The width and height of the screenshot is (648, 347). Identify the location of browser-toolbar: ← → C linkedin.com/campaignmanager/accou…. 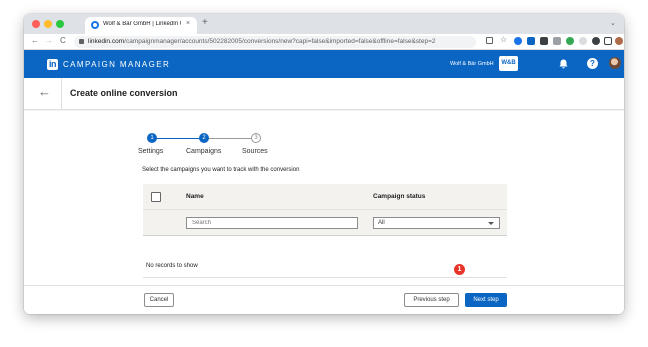
(324, 42).